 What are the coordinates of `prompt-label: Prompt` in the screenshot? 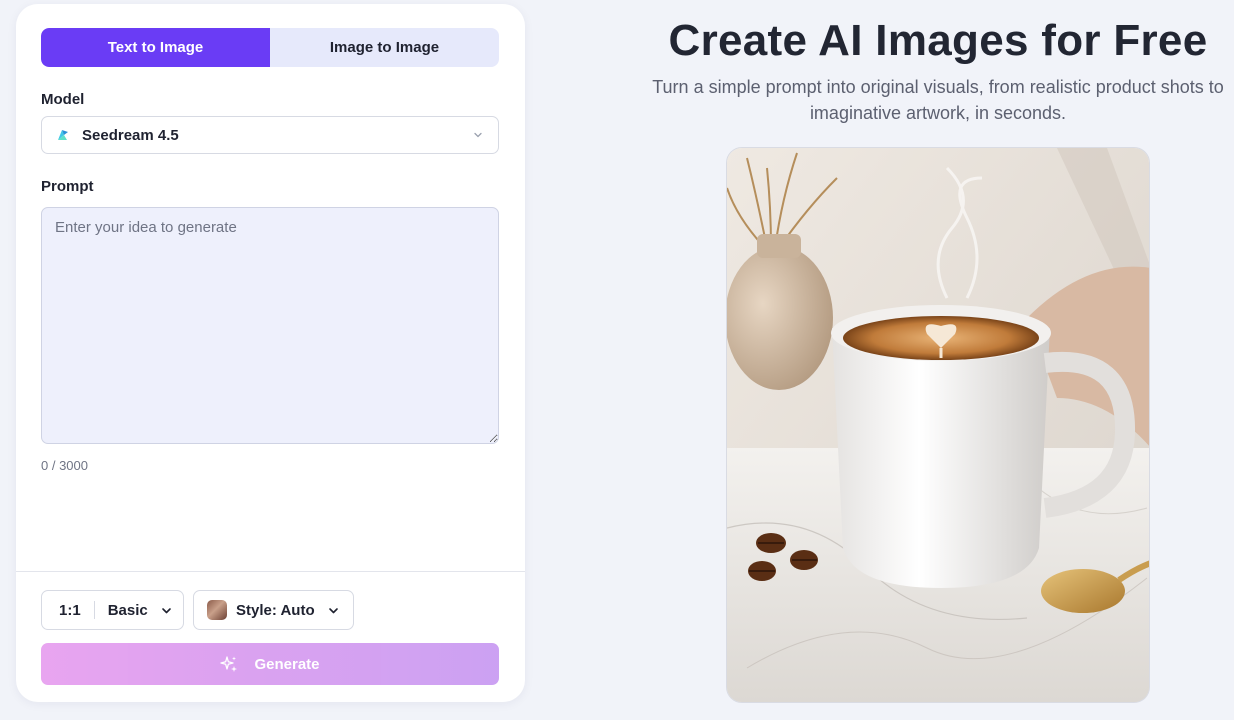 It's located at (67, 186).